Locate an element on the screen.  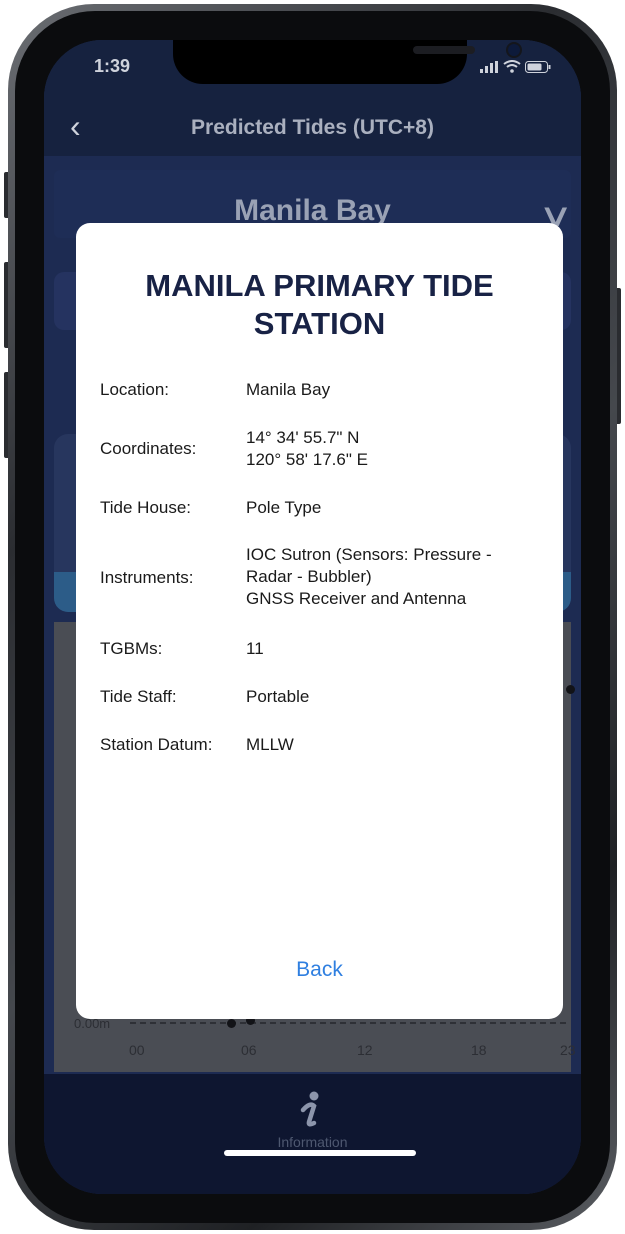
instruments-label: Instruments: is located at coordinates (147, 577).